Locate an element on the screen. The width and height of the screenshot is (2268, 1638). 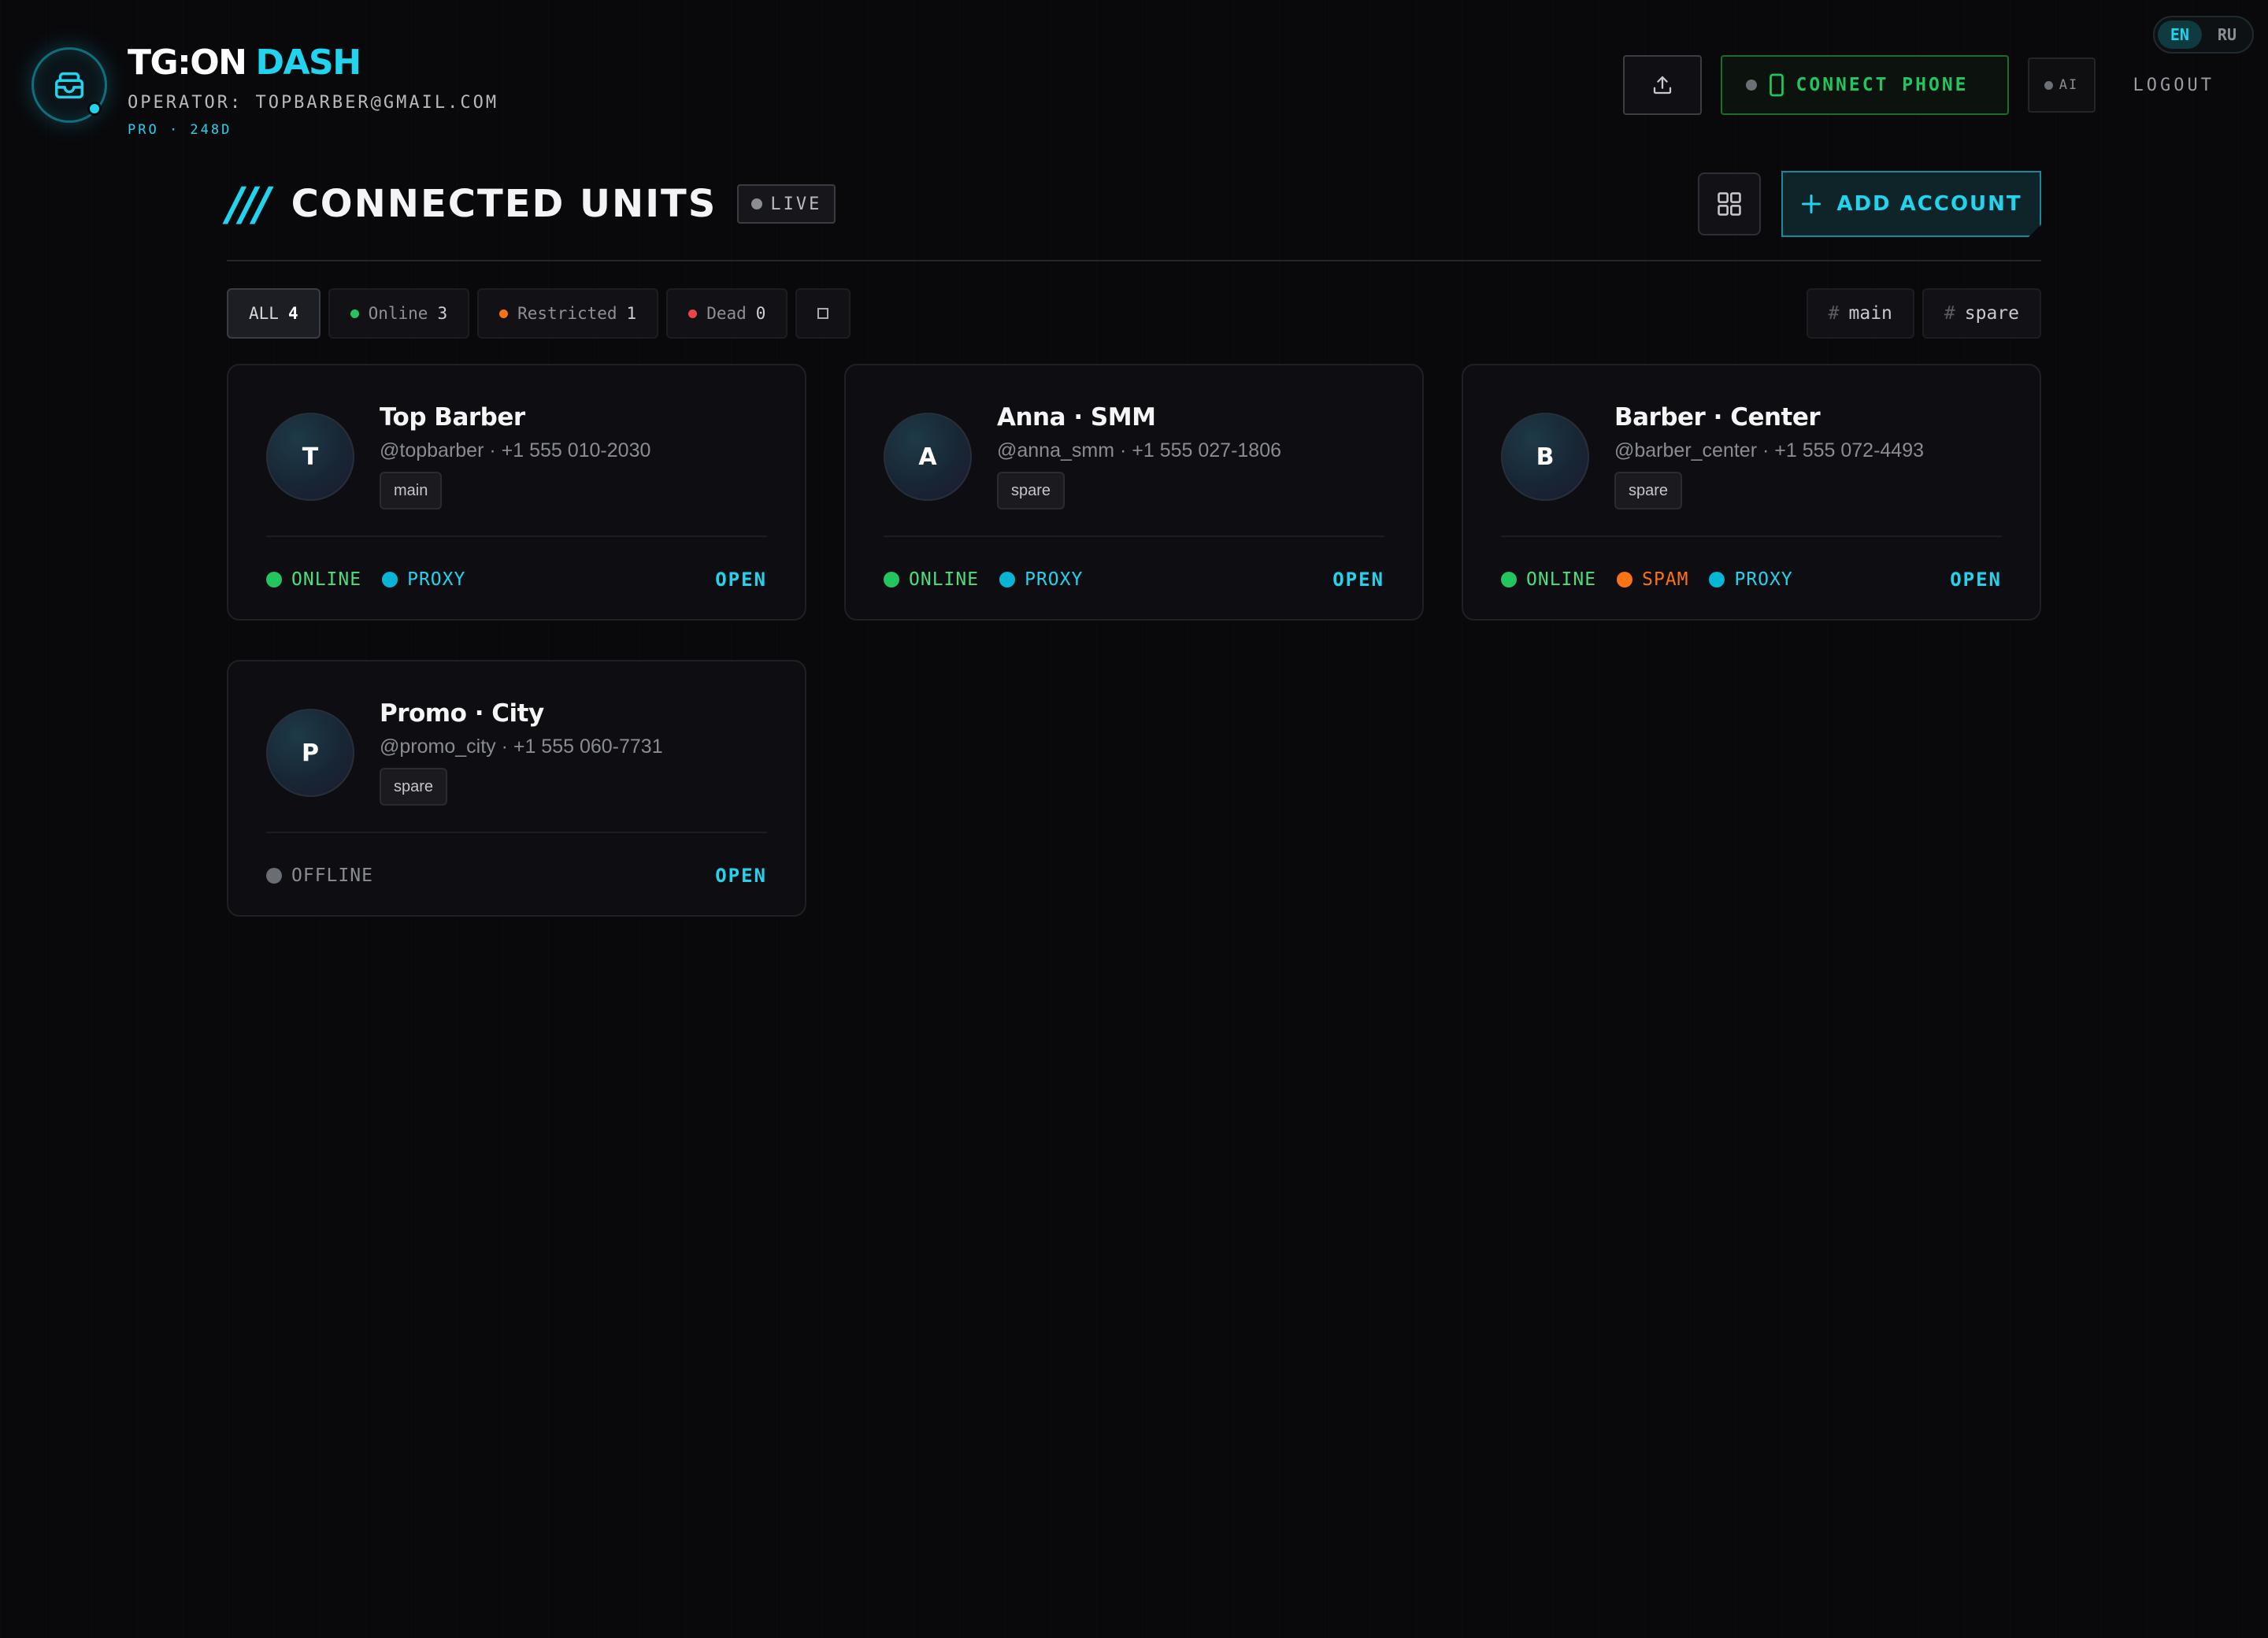
app-title-accent: DASH is located at coordinates (308, 63).